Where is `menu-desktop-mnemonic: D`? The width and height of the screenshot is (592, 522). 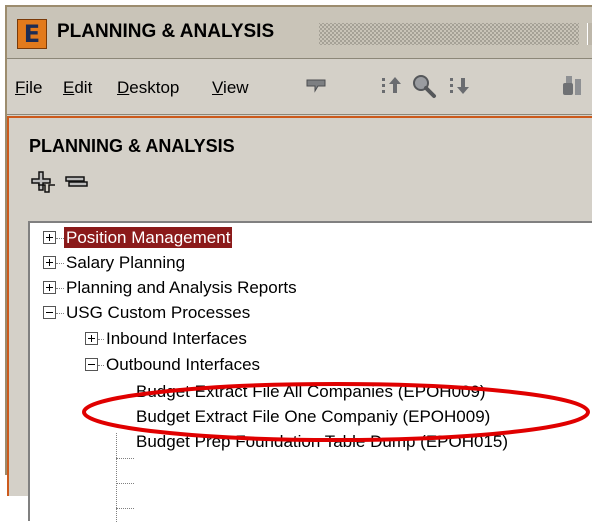
menu-desktop-mnemonic: D is located at coordinates (123, 87).